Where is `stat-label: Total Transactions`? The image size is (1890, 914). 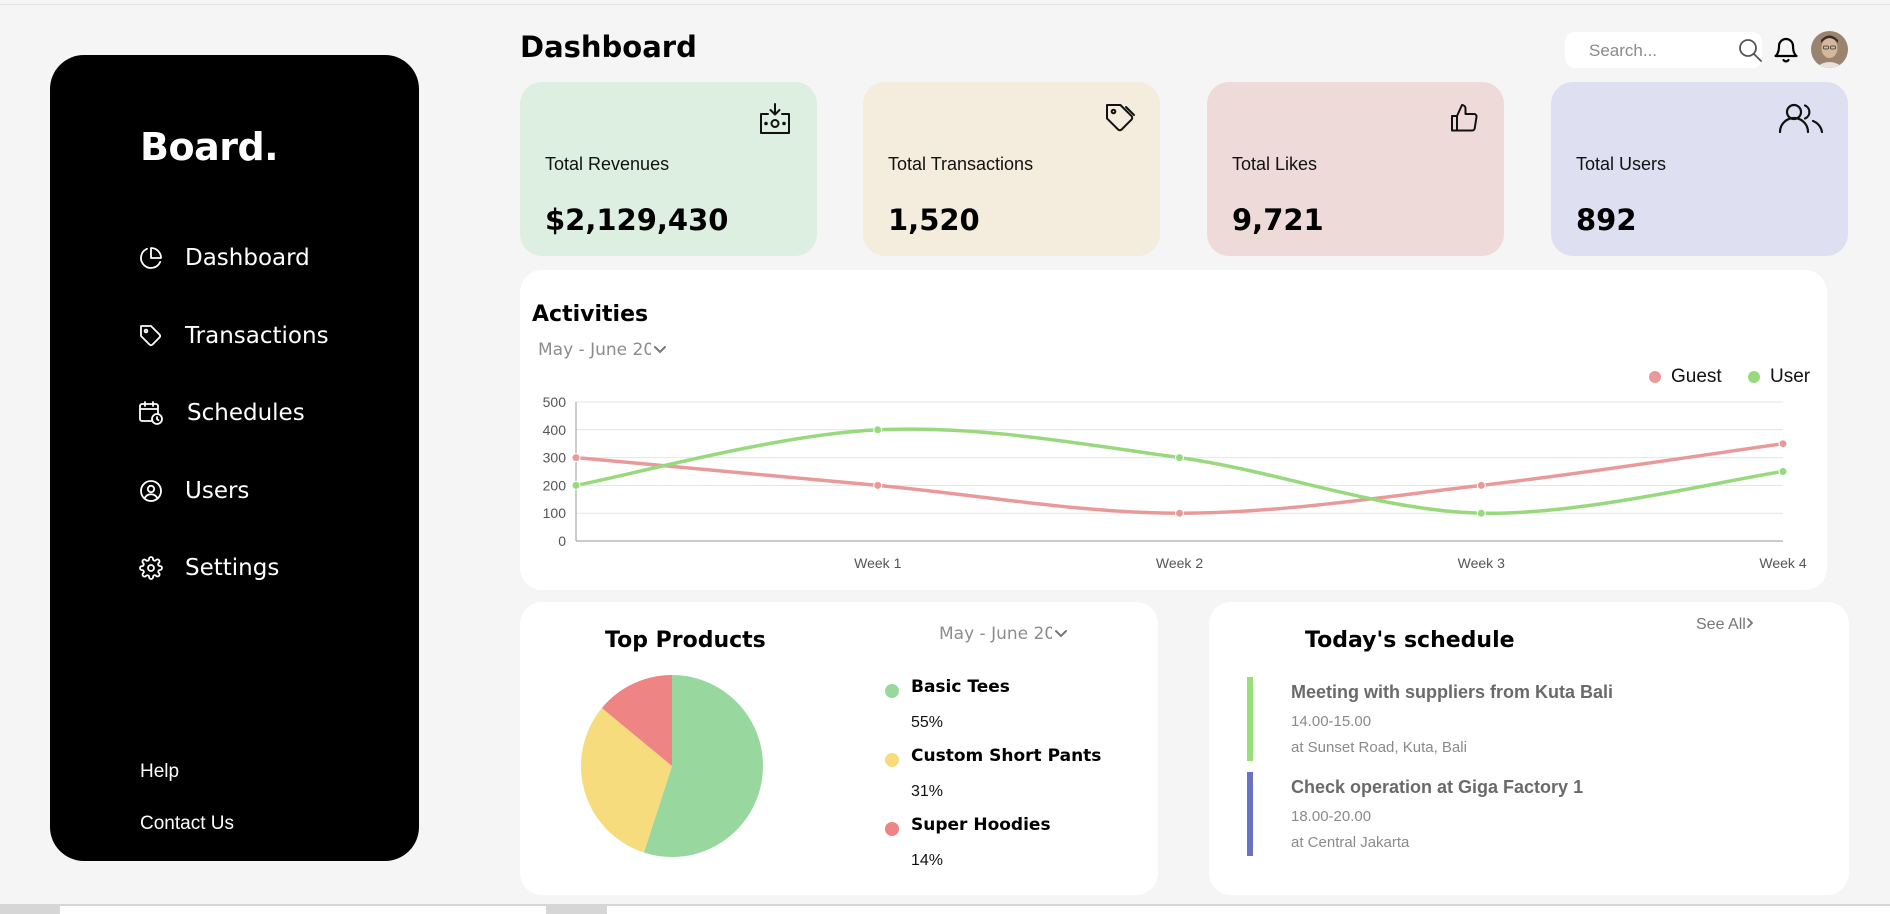
stat-label: Total Transactions is located at coordinates (961, 164).